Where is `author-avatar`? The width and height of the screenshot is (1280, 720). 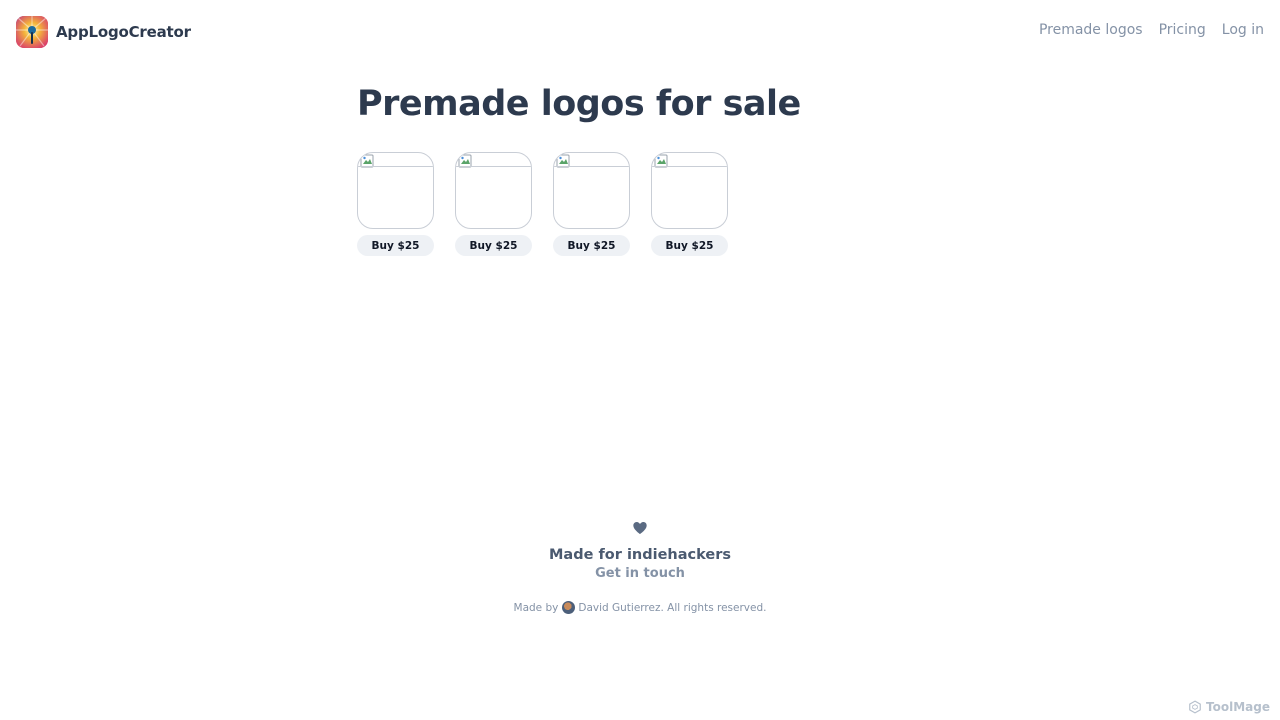 author-avatar is located at coordinates (569, 607).